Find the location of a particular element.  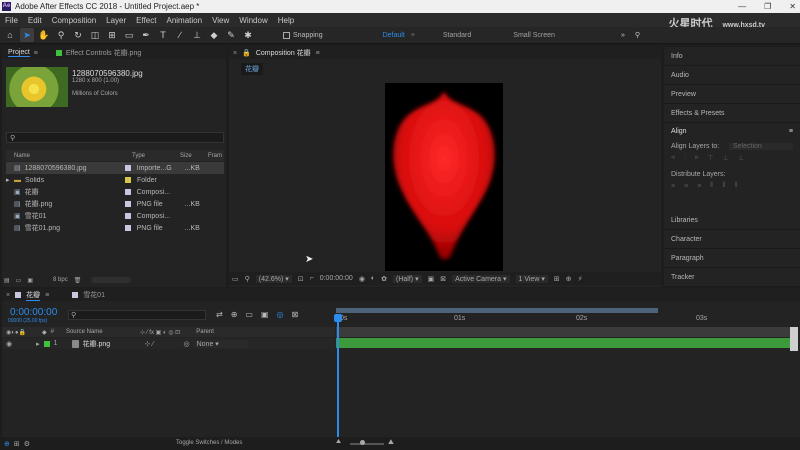

brush-tool-icon: ∕ is located at coordinates (180, 35).